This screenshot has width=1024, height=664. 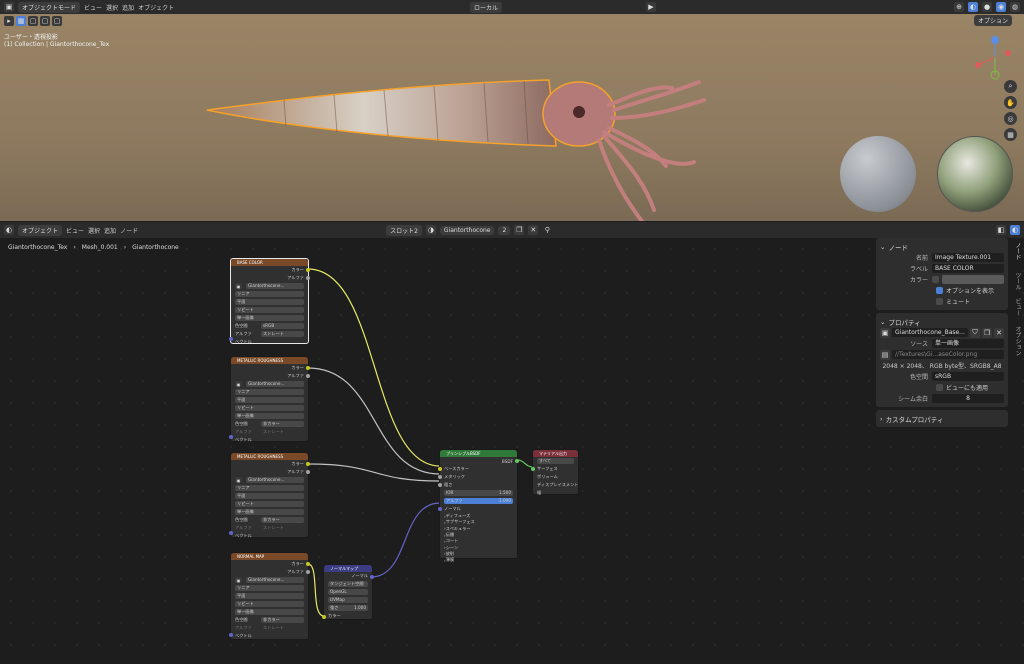 I want to click on transform-orientation: ローカル, so click(x=485, y=7).